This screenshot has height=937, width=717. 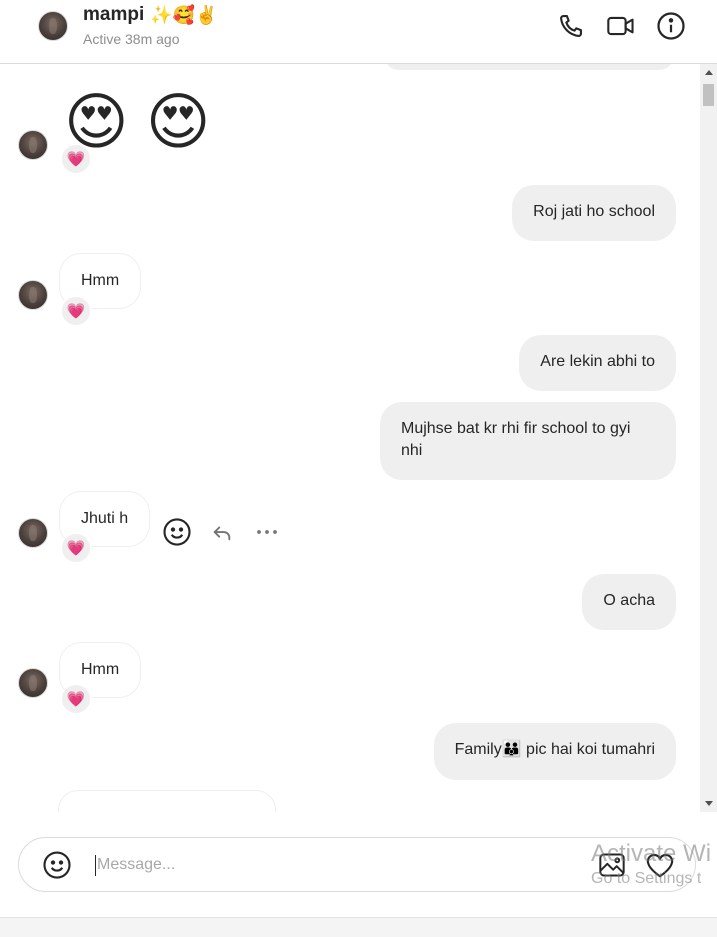 What do you see at coordinates (709, 72) in the screenshot?
I see `scroll-up-arrow` at bounding box center [709, 72].